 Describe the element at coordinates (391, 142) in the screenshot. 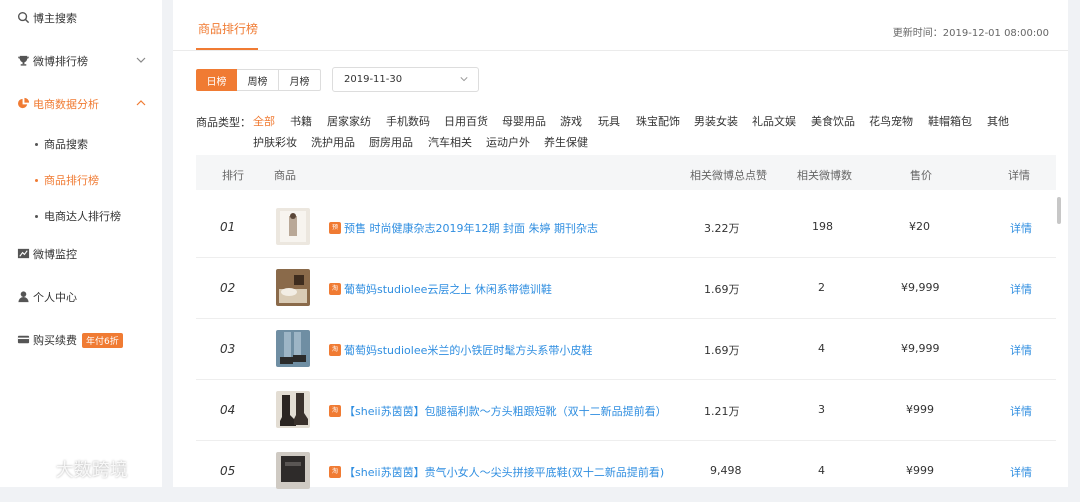

I see `category-item: 厨房用品` at that location.